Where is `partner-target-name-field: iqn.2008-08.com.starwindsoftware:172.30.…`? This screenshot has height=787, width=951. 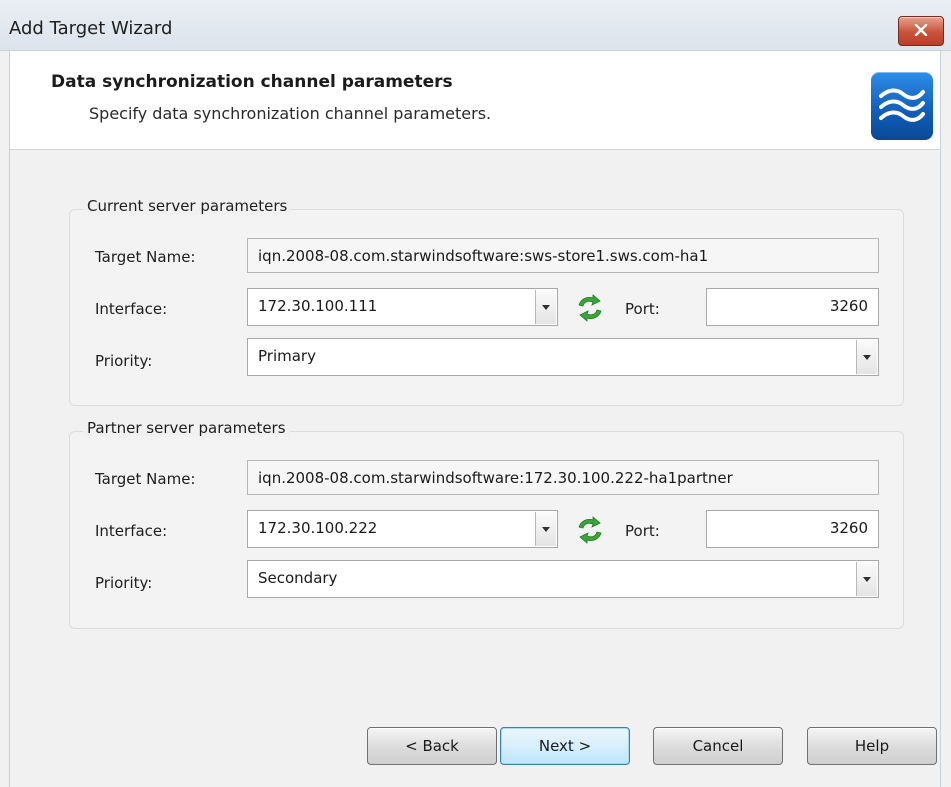
partner-target-name-field: iqn.2008-08.com.starwindsoftware:172.30.… is located at coordinates (563, 477).